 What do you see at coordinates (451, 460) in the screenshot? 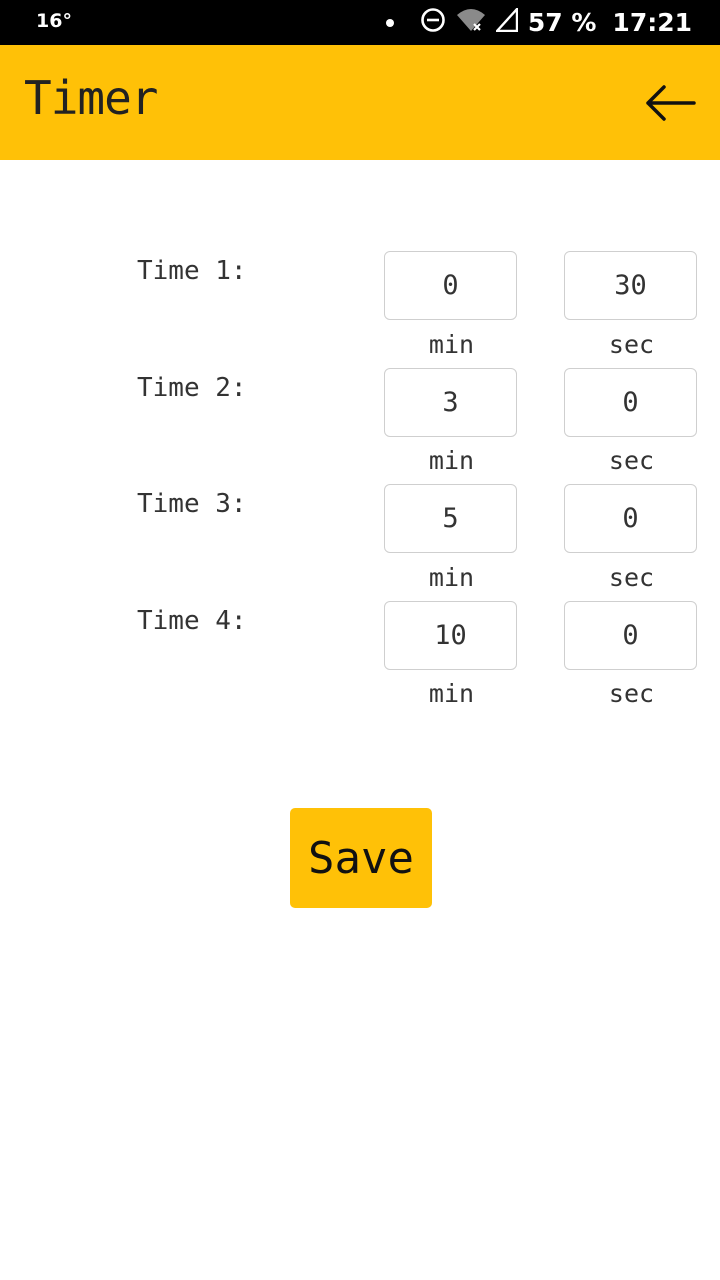
I see `time-2-min-unit: min` at bounding box center [451, 460].